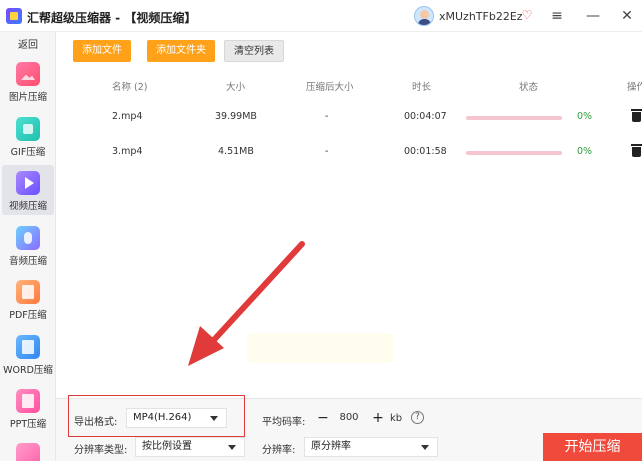  What do you see at coordinates (127, 151) in the screenshot?
I see `file-name: 3.mp4` at bounding box center [127, 151].